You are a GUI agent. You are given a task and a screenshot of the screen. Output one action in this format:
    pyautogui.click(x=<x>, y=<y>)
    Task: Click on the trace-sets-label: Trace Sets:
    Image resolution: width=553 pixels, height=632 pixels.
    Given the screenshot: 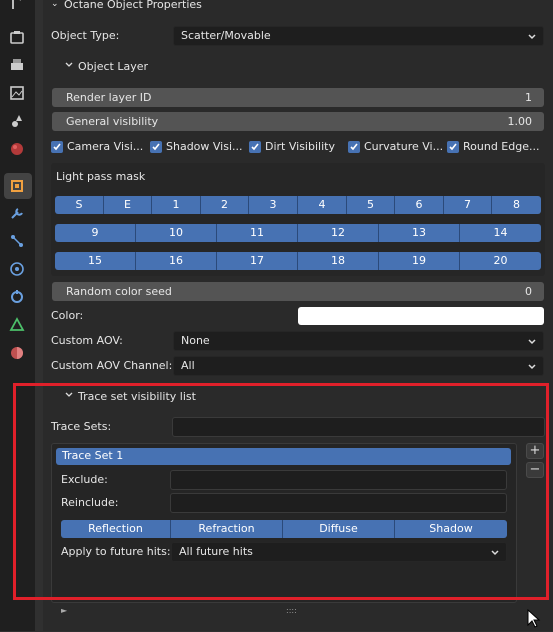 What is the action you would take?
    pyautogui.click(x=81, y=426)
    